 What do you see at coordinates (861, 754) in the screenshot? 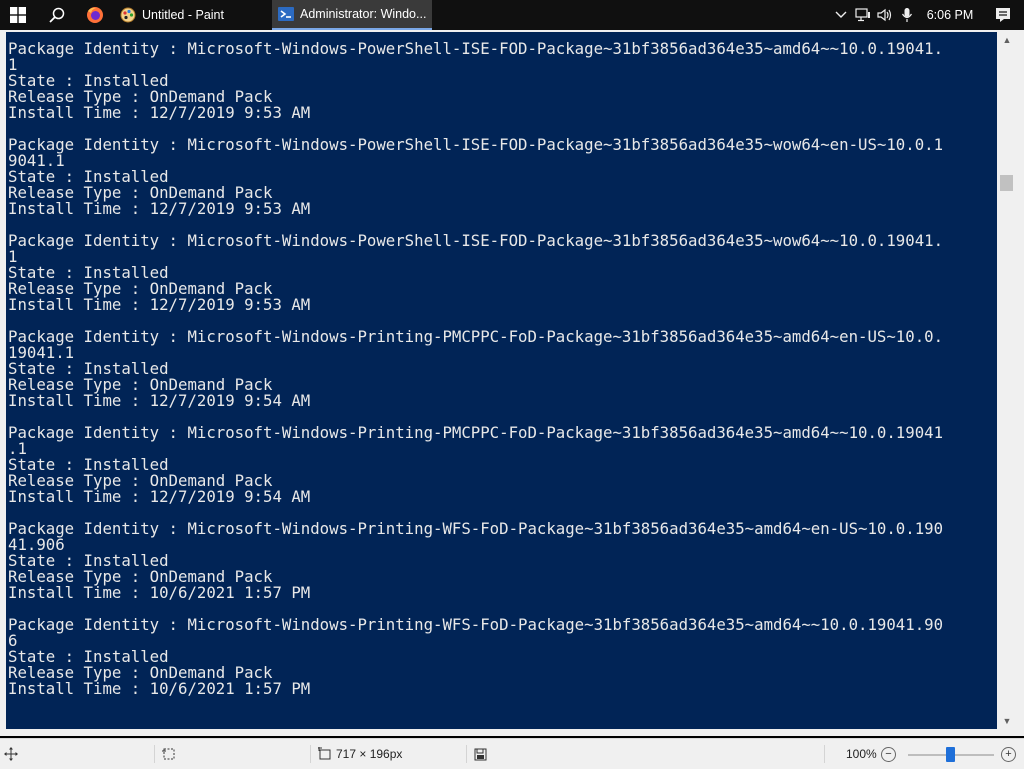
I see `zoom-level: 100%` at bounding box center [861, 754].